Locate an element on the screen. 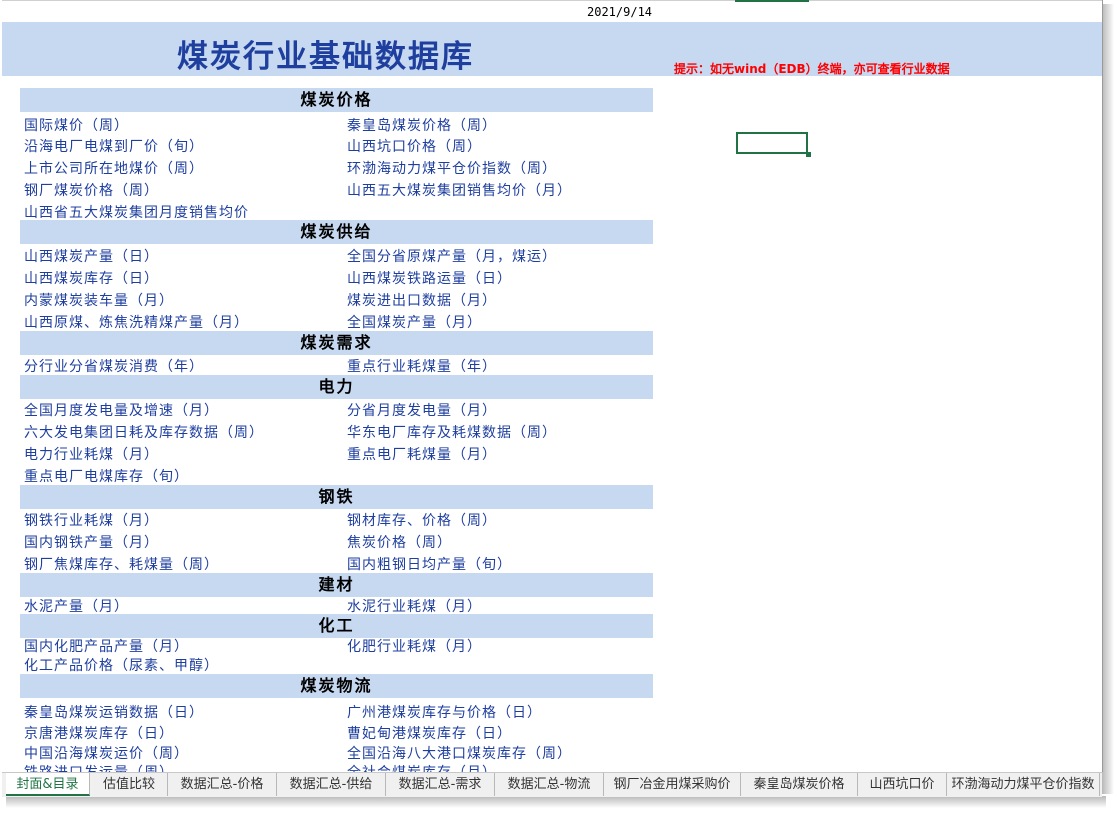 The height and width of the screenshot is (813, 1117). link-item: 化肥行业耗煤（月） is located at coordinates (414, 646).